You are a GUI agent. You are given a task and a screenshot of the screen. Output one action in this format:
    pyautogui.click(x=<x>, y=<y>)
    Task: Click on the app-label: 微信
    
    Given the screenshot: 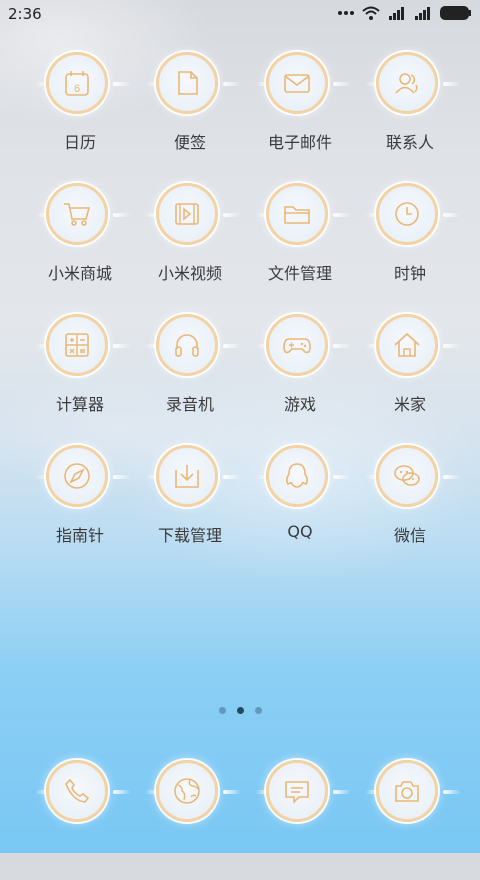 What is the action you would take?
    pyautogui.click(x=409, y=535)
    